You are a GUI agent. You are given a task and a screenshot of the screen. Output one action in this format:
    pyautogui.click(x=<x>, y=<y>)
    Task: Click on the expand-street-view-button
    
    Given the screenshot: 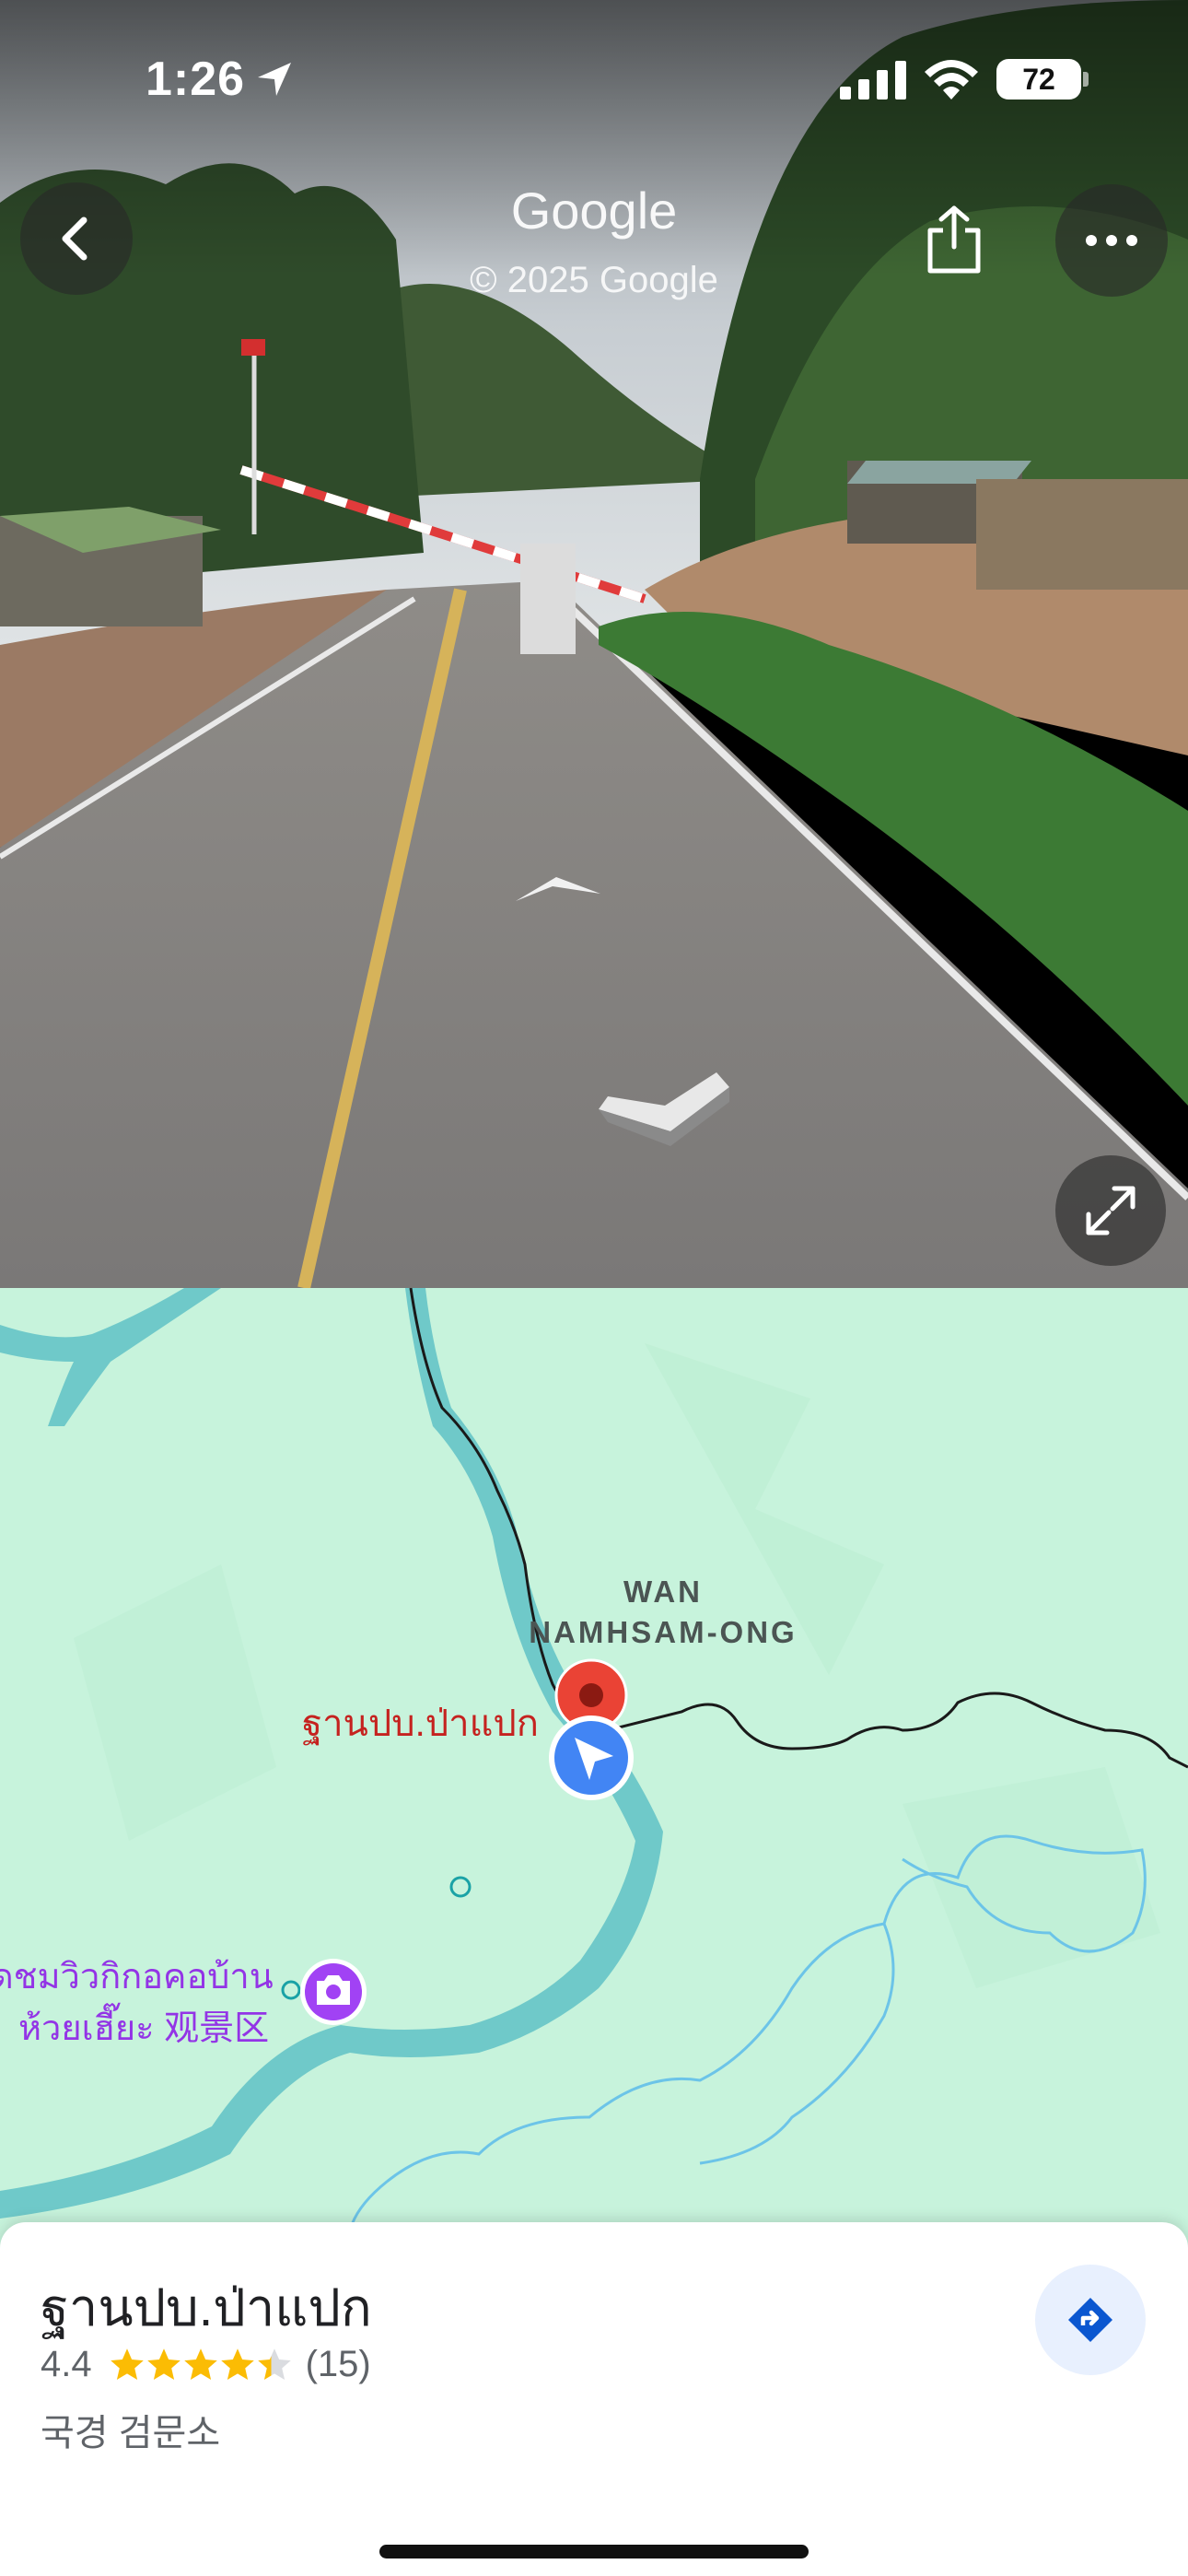 What is the action you would take?
    pyautogui.click(x=1110, y=1210)
    